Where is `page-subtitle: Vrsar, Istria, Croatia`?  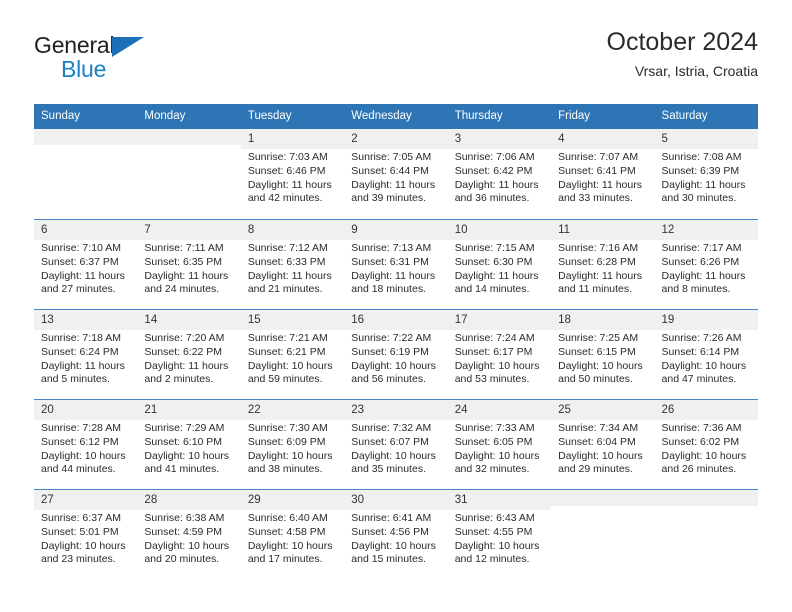
page-subtitle: Vrsar, Istria, Croatia is located at coordinates (696, 70).